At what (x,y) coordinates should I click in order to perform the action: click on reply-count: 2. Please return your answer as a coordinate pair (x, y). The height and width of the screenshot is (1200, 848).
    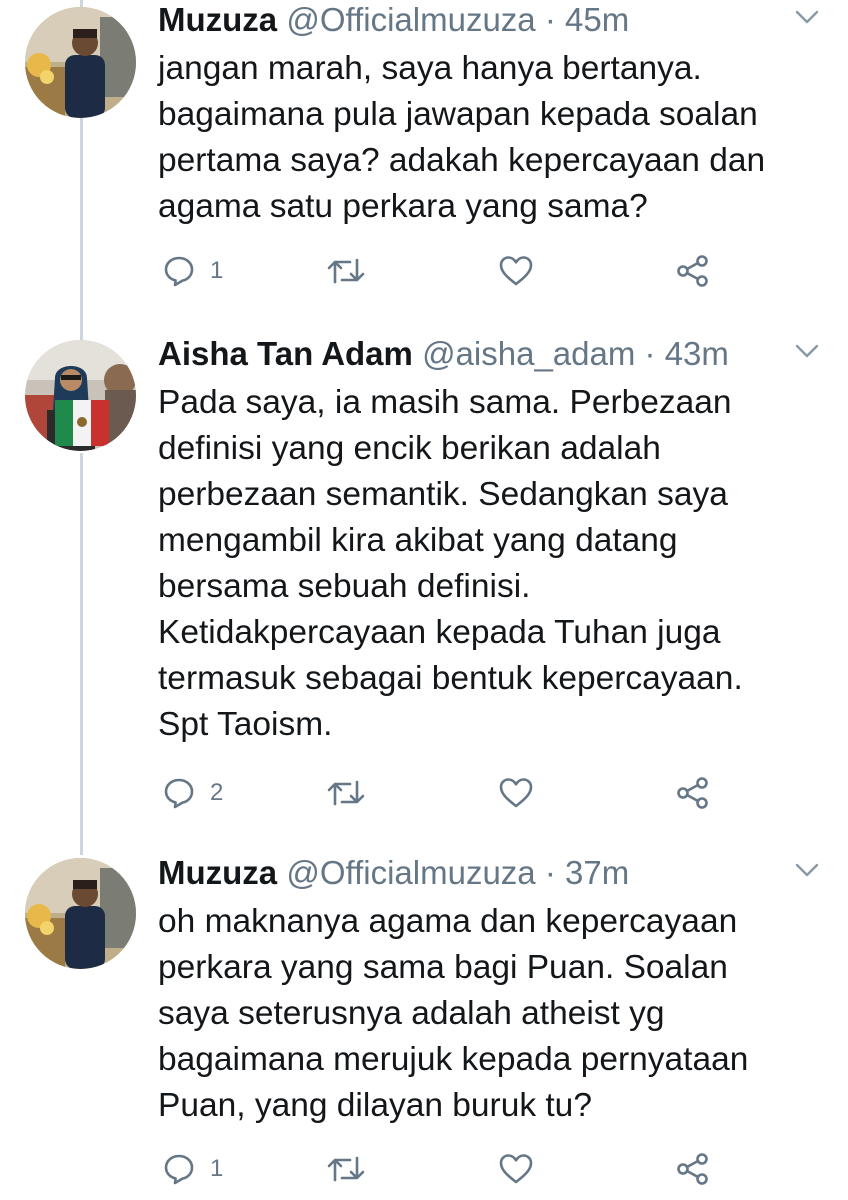
    Looking at the image, I should click on (217, 792).